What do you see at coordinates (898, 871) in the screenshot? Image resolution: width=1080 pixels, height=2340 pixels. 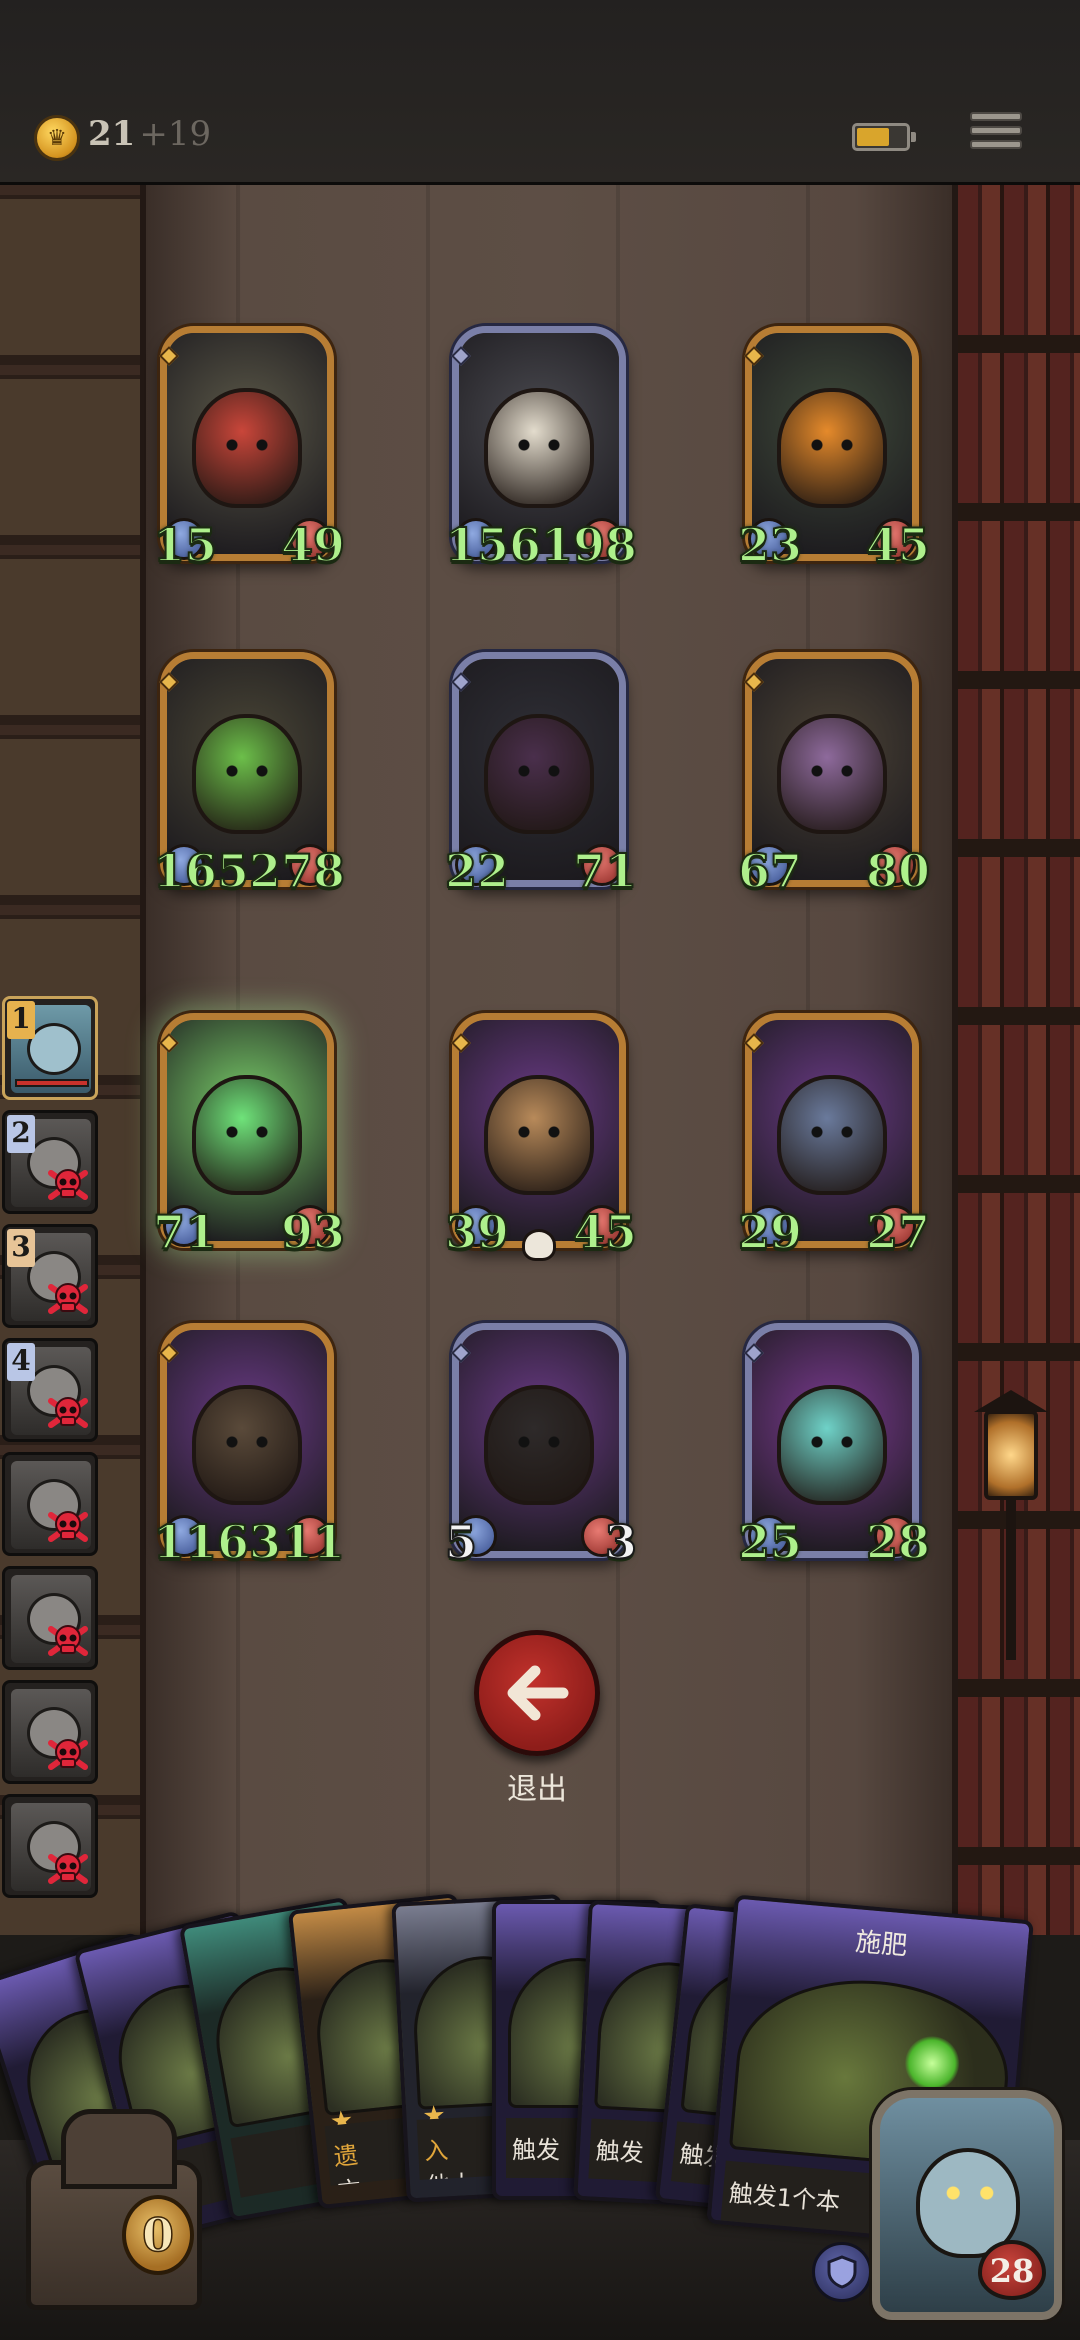 I see `unit-health: 80` at bounding box center [898, 871].